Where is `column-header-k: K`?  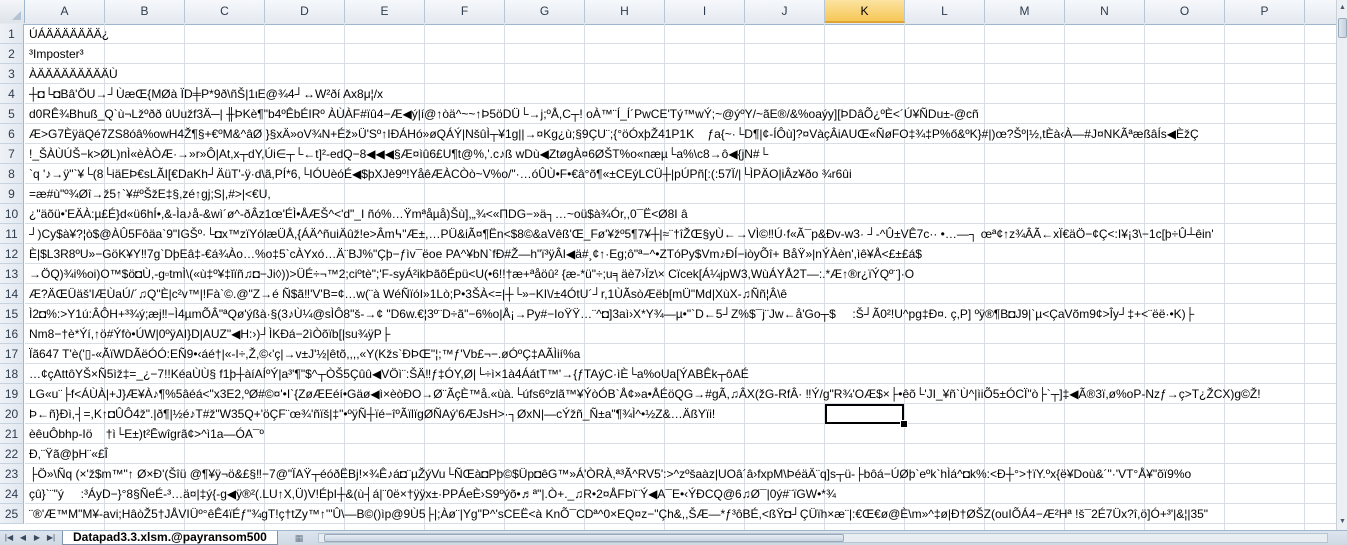 column-header-k: K is located at coordinates (865, 11).